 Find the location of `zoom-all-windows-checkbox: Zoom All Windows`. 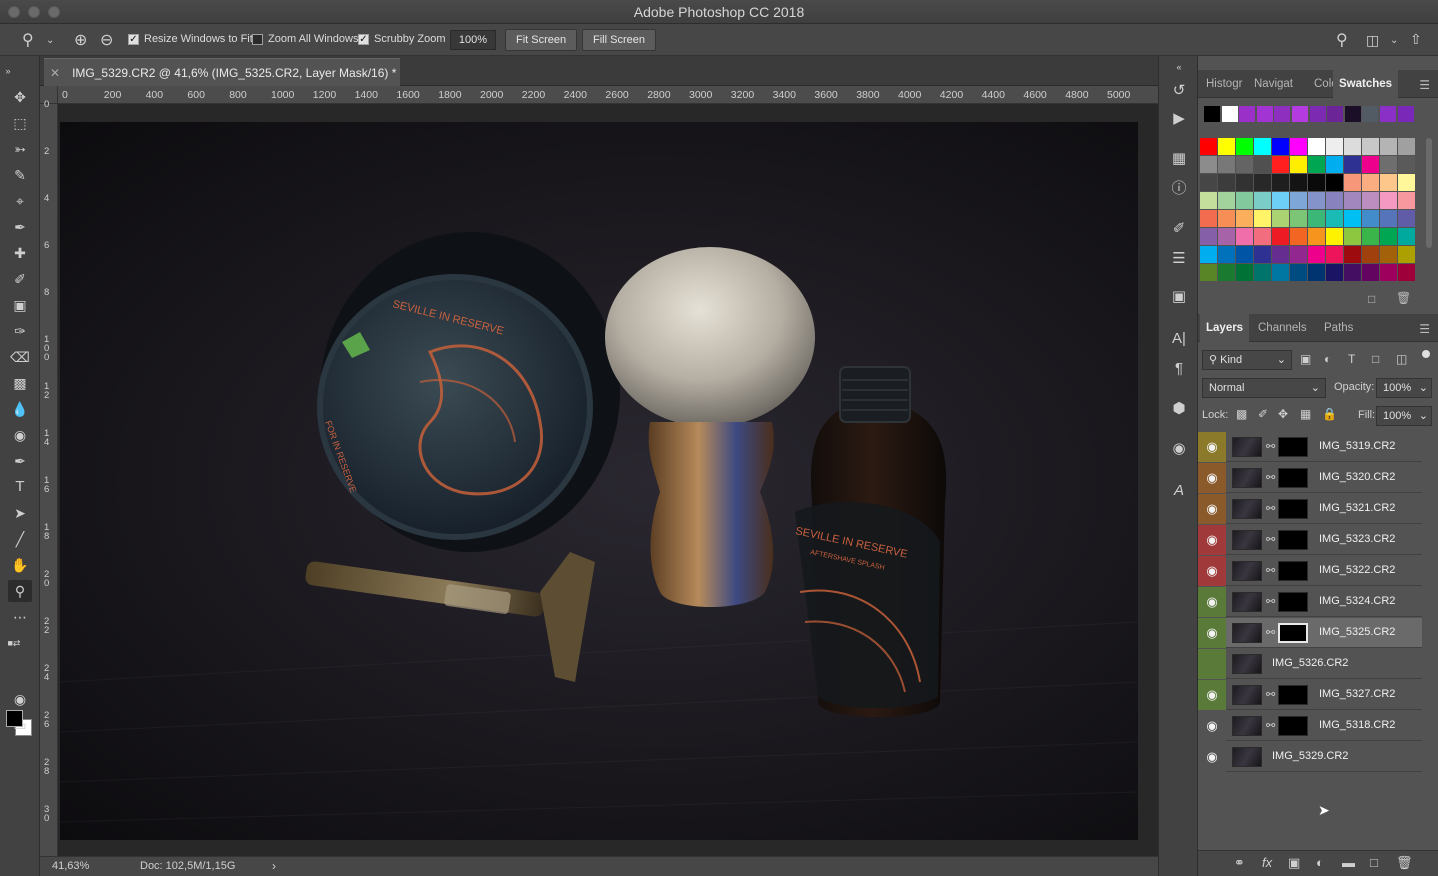

zoom-all-windows-checkbox: Zoom All Windows is located at coordinates (305, 39).